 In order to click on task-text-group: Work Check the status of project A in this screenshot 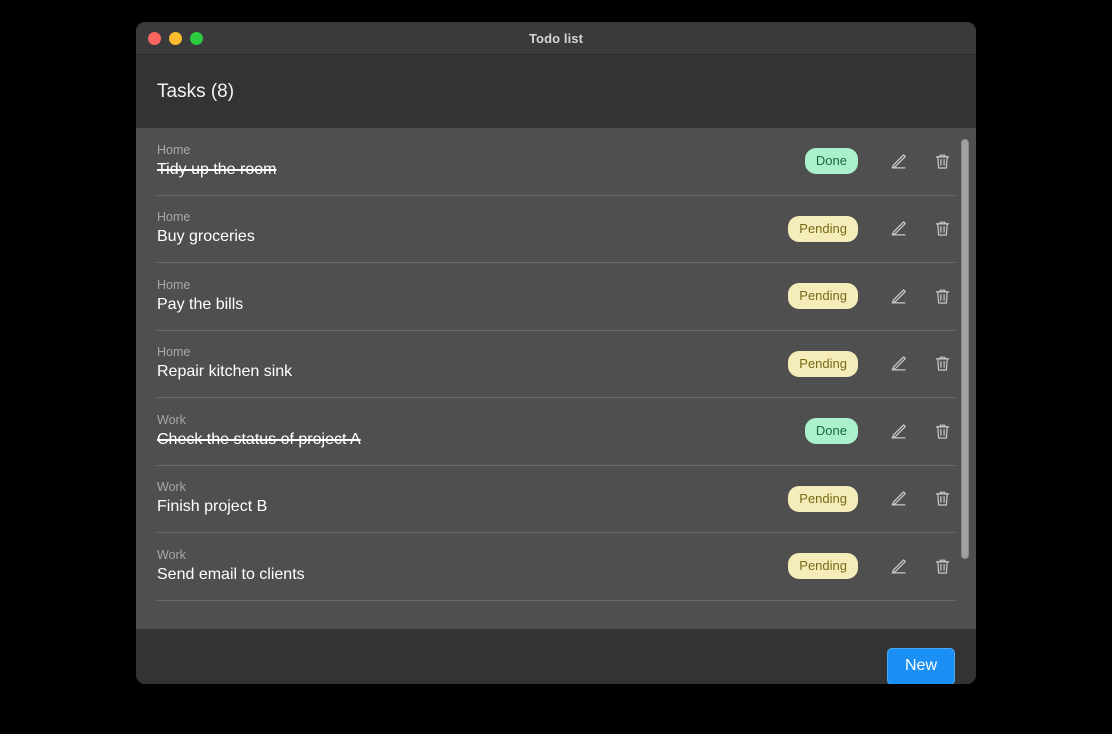, I will do `click(481, 431)`.